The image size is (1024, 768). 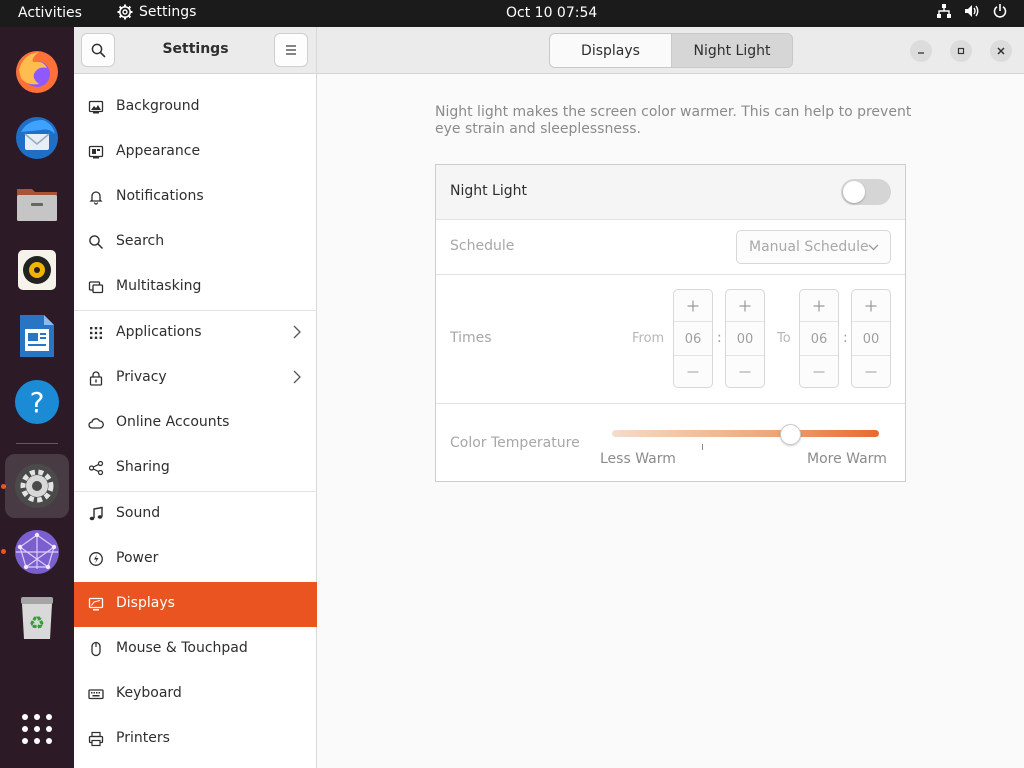 What do you see at coordinates (37, 552) in the screenshot?
I see `dock-network-app` at bounding box center [37, 552].